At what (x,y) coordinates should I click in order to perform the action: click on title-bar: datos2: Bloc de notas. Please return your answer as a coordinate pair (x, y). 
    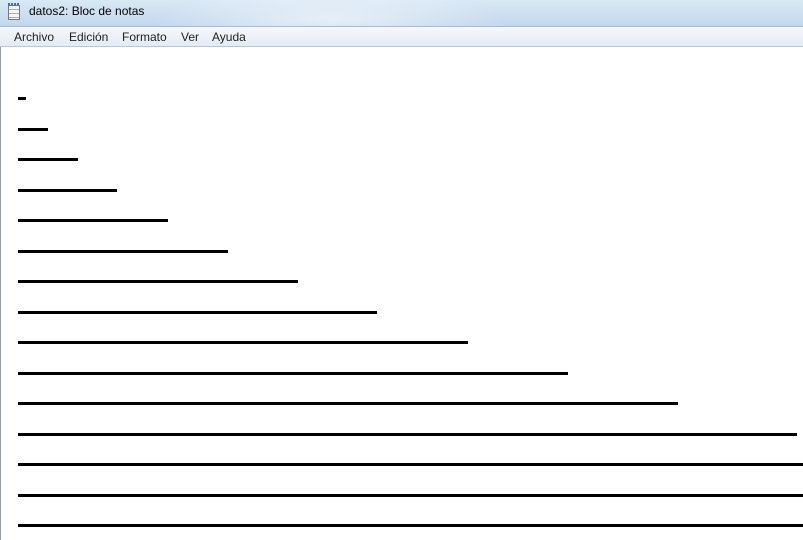
    Looking at the image, I should click on (401, 13).